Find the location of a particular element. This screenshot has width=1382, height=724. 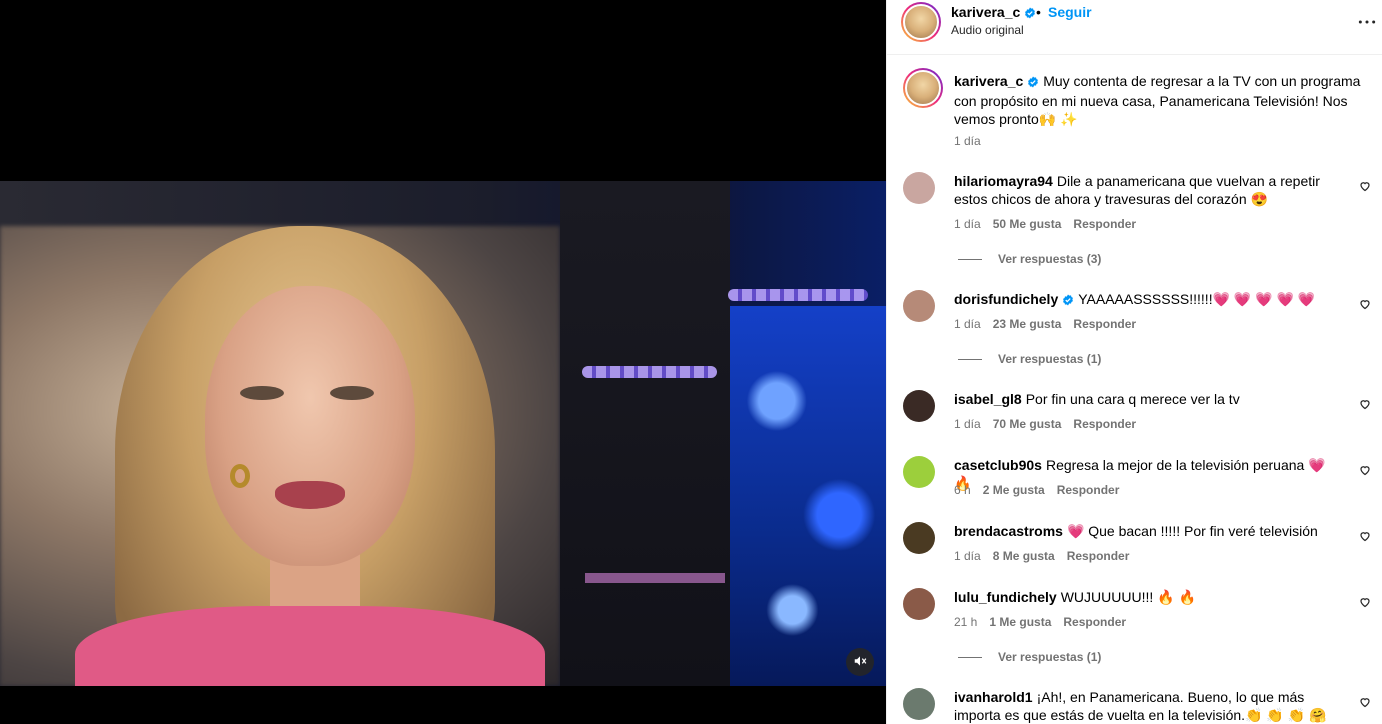

commenter-username: hilariomayra94 is located at coordinates (1003, 181).